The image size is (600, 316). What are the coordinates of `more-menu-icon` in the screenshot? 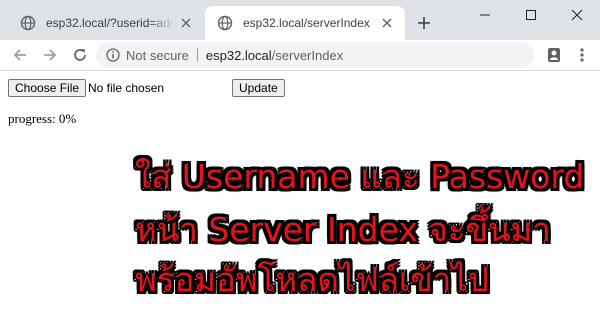 It's located at (582, 55).